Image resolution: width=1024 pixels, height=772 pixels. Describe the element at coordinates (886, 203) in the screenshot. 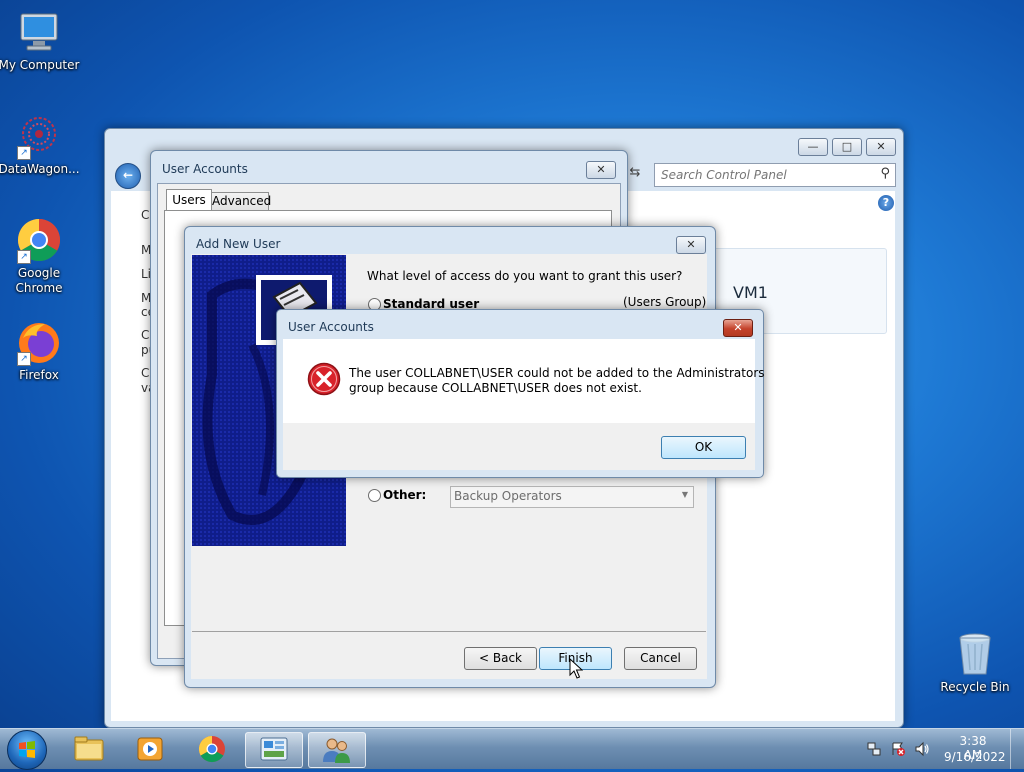

I see `help-icon: ?` at that location.